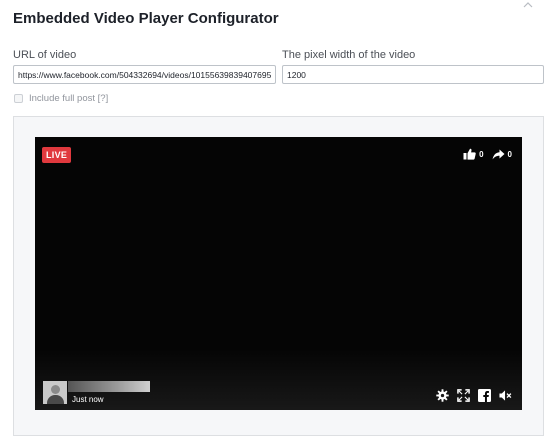 This screenshot has height=436, width=550. I want to click on width-label: The pixel width of the video, so click(349, 55).